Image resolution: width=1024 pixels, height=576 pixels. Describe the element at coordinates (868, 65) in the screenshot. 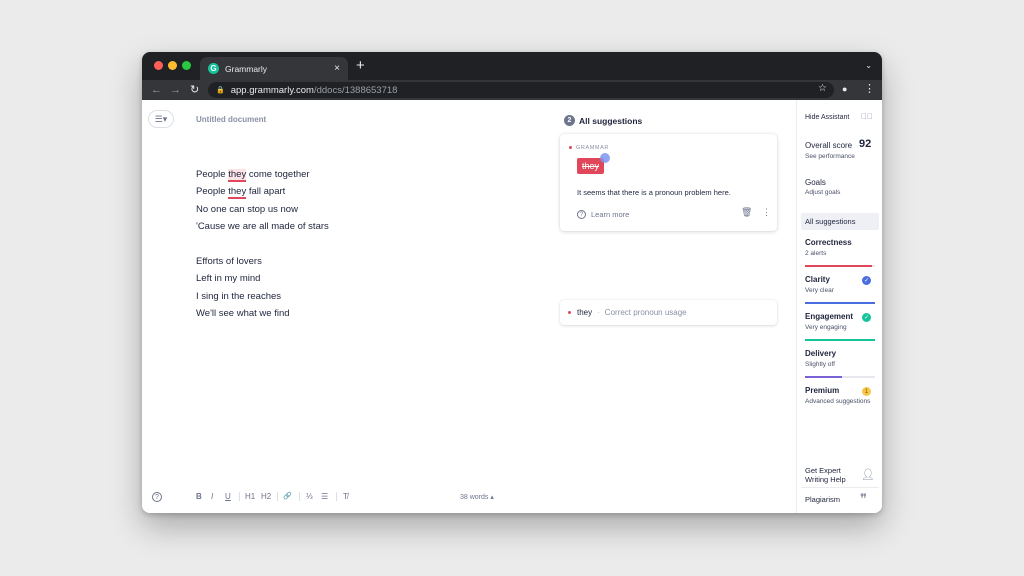

I see `tab-search-icon: ⌄` at that location.